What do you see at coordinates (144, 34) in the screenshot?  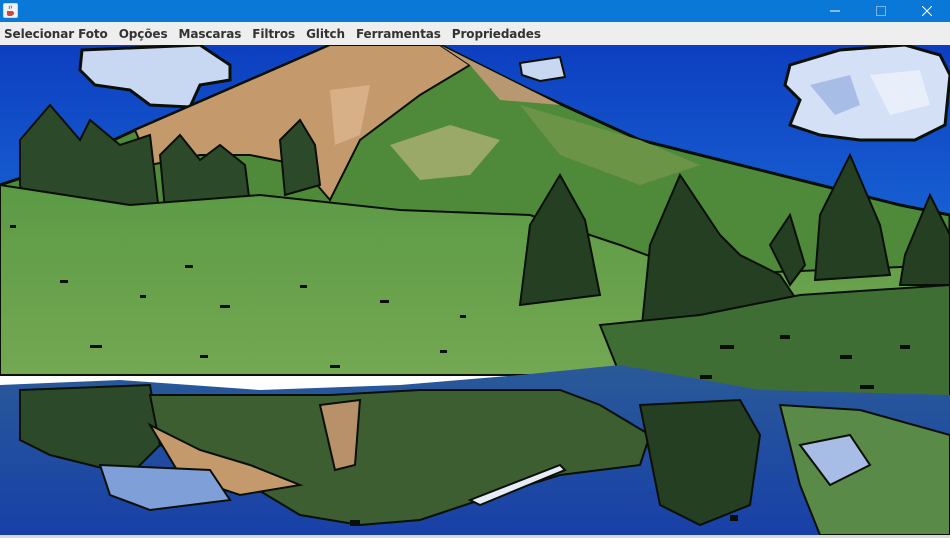 I see `menu-opcoes: Opções` at bounding box center [144, 34].